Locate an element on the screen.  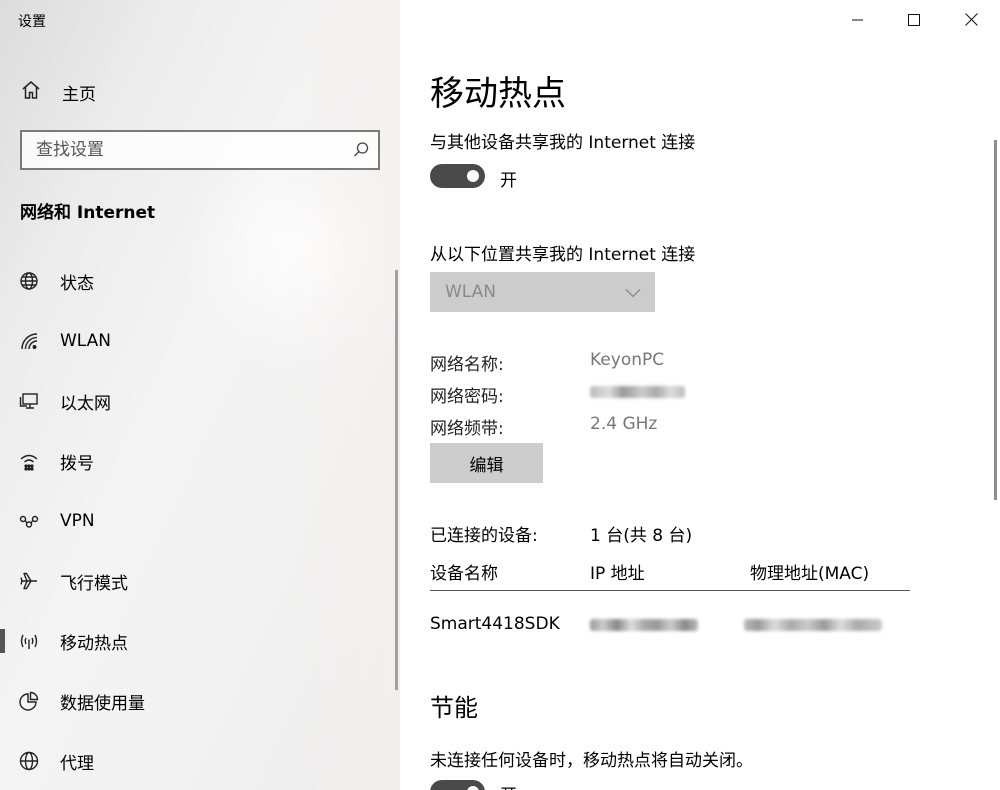
power-toggle-label: 开 is located at coordinates (508, 785).